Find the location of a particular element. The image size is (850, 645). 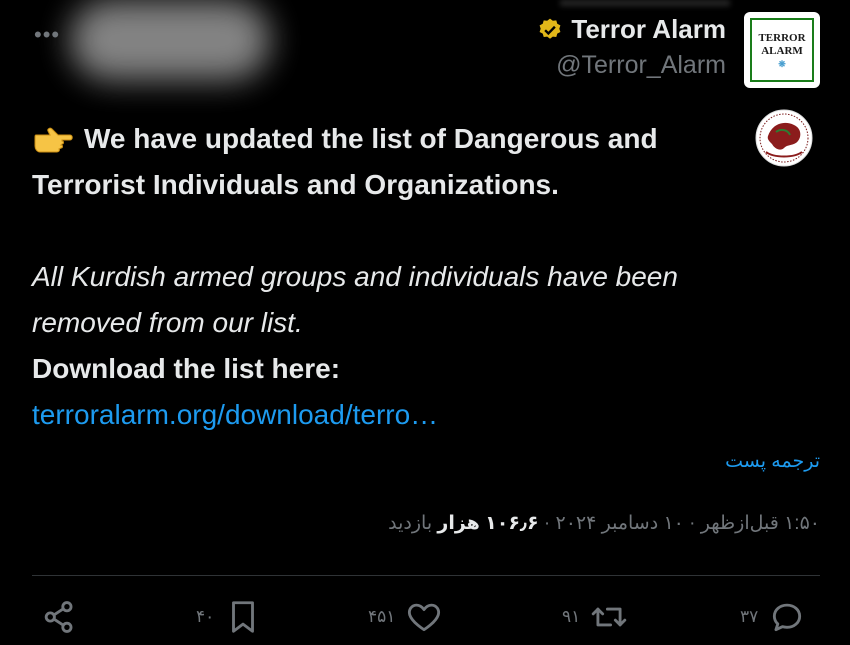

avatar-text-line2: ALARM is located at coordinates (782, 50).